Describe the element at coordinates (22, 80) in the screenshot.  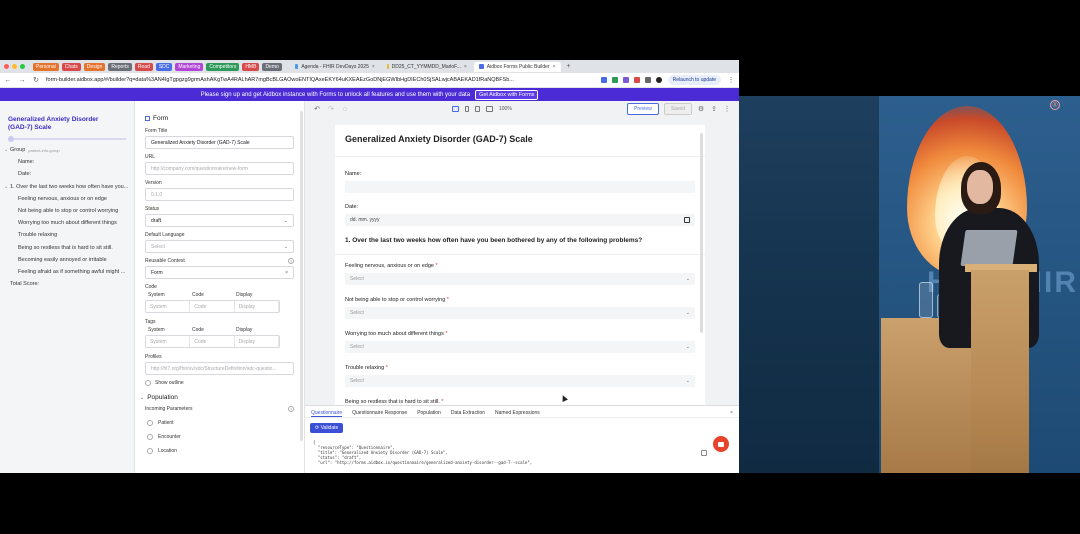
I see `forward-icon: →` at that location.